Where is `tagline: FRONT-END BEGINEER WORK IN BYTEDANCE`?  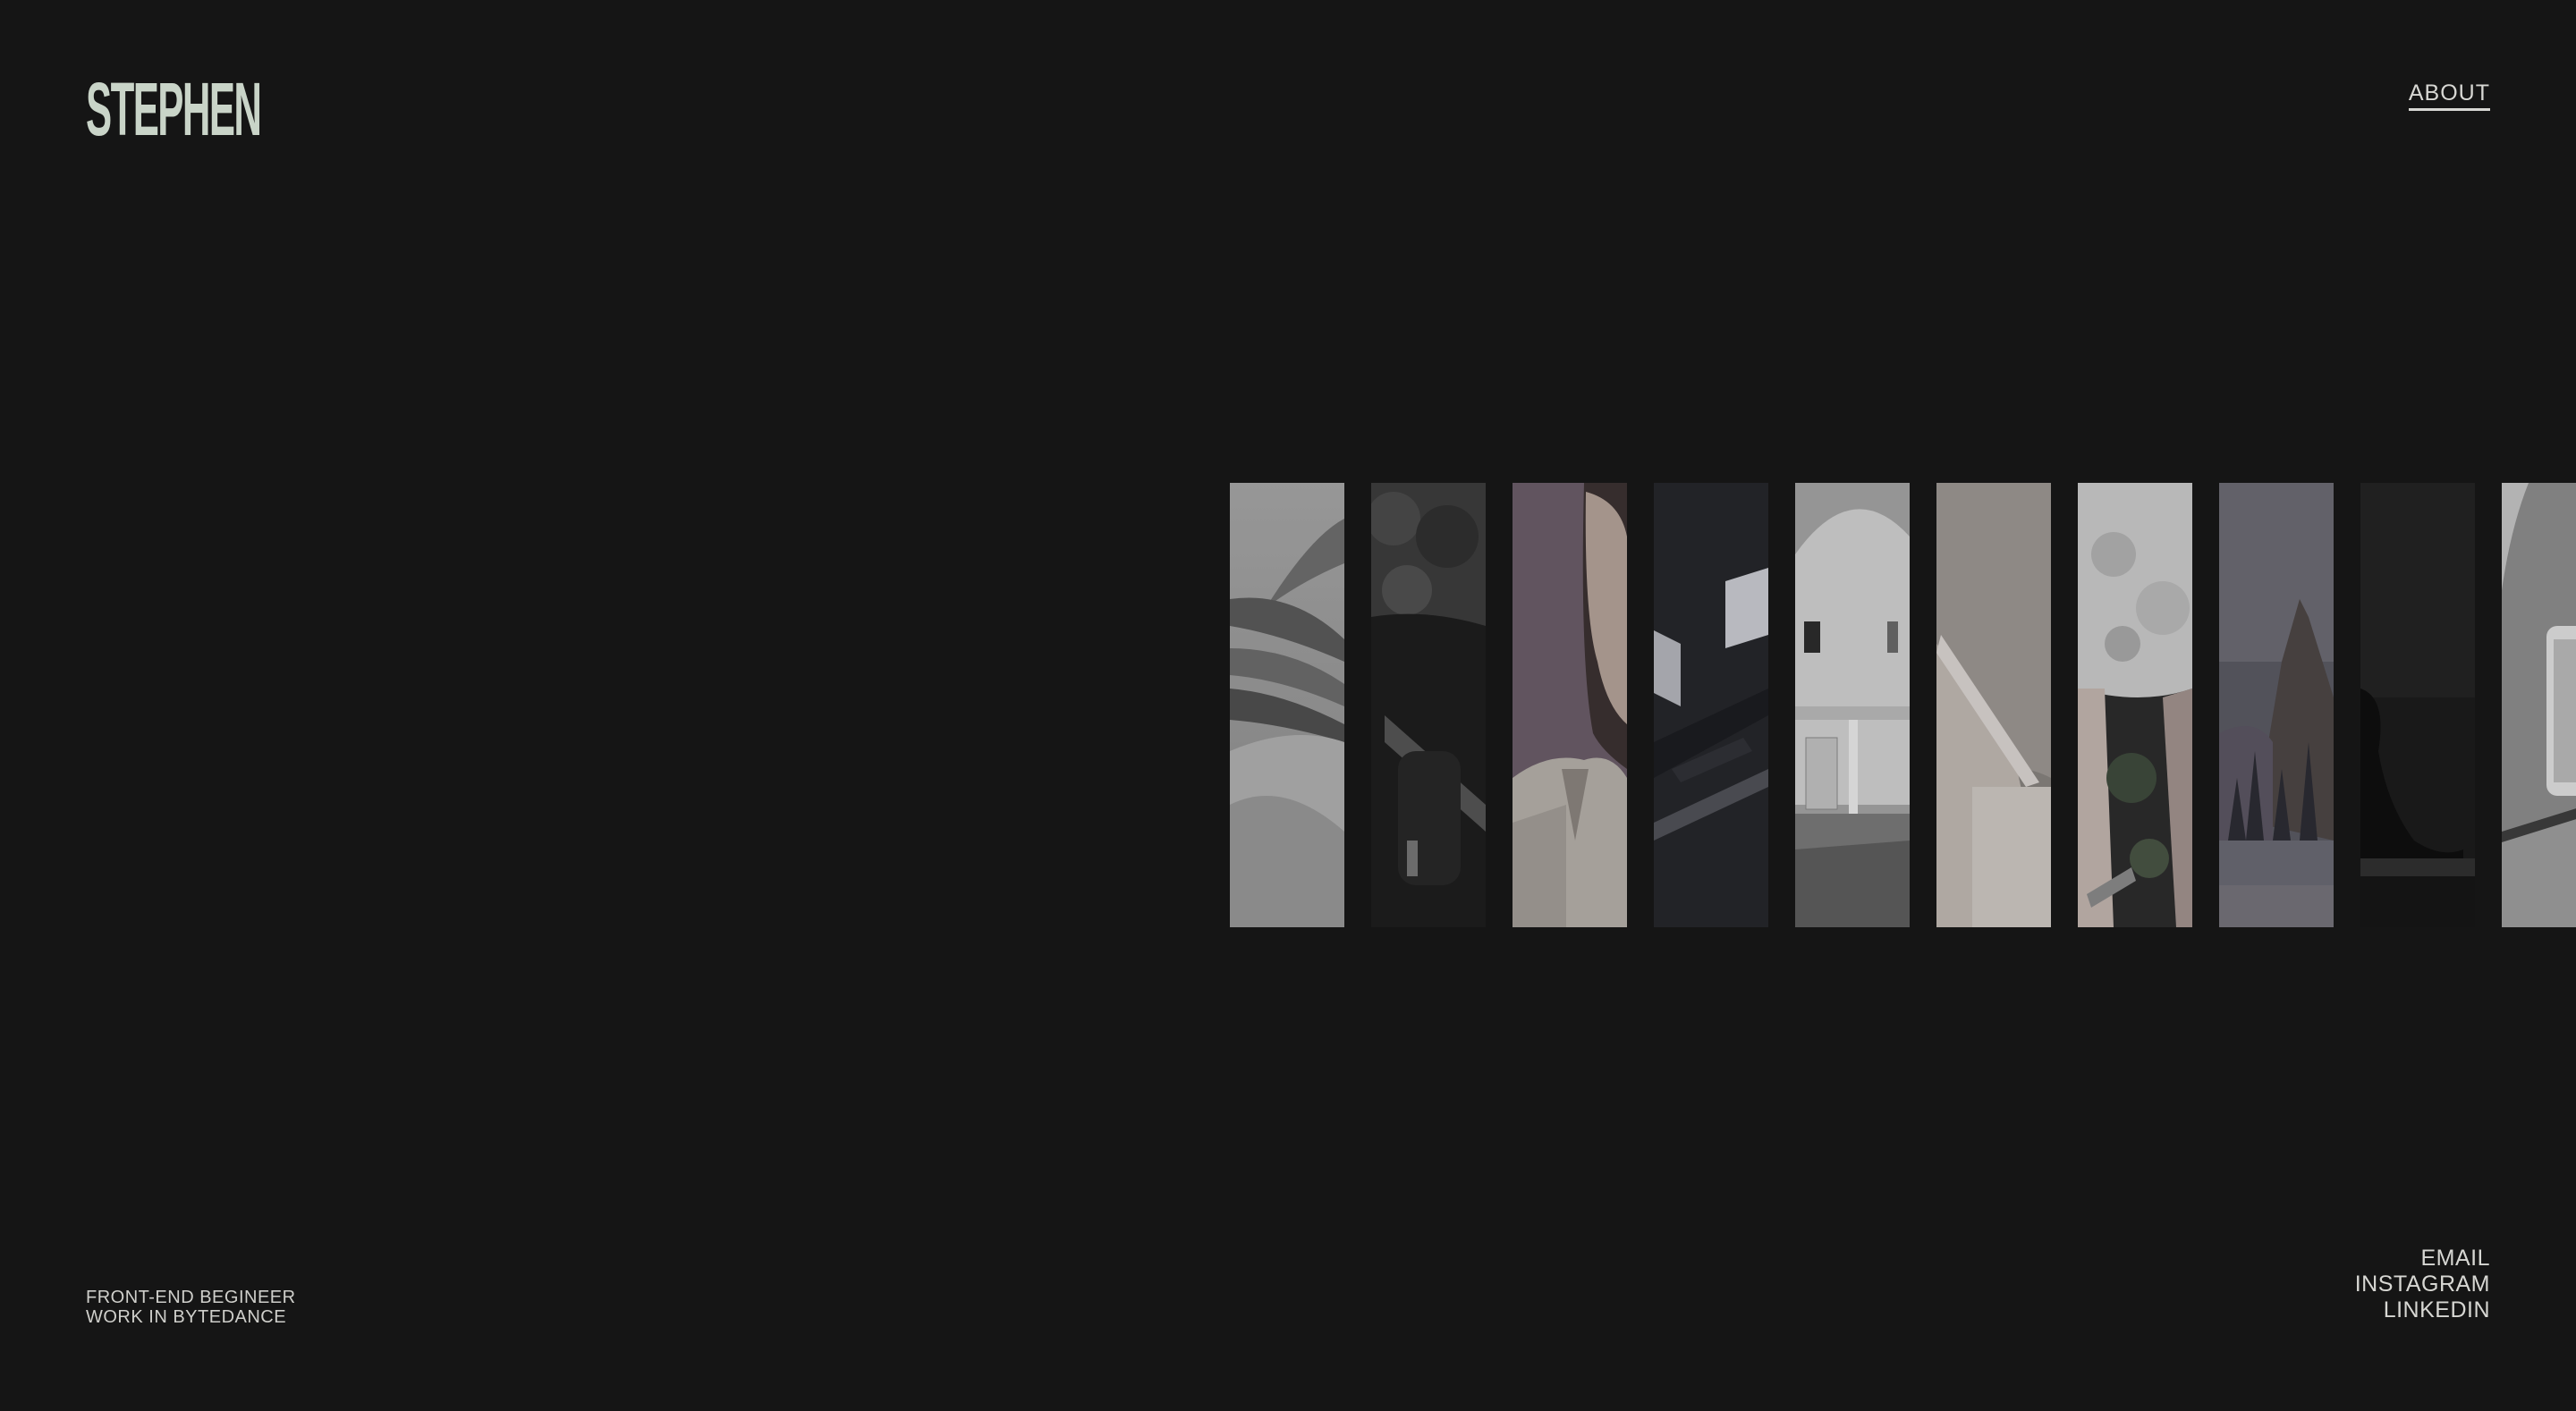 tagline: FRONT-END BEGINEER WORK IN BYTEDANCE is located at coordinates (191, 1308).